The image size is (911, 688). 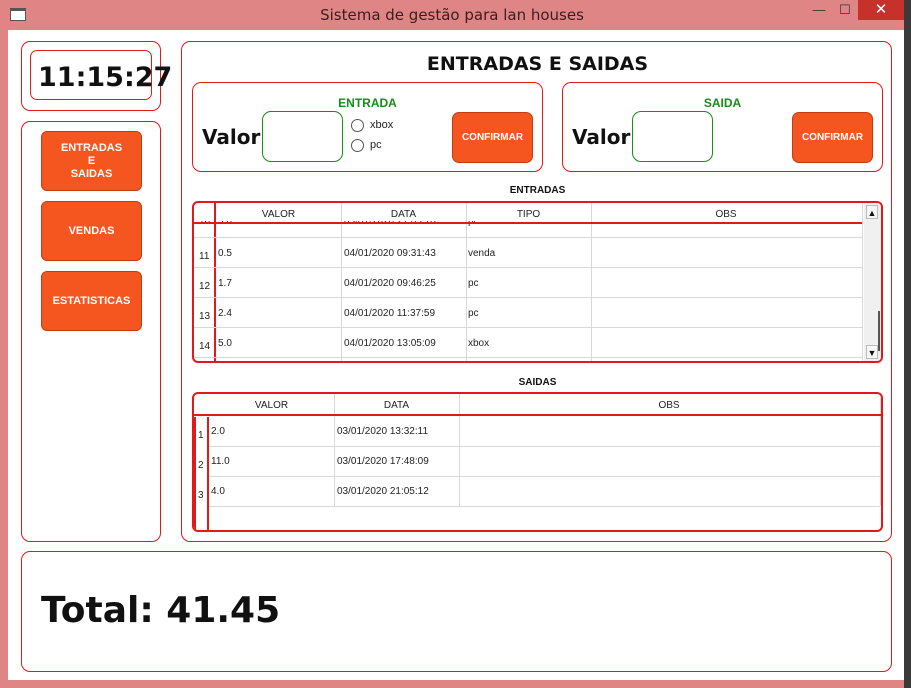 I want to click on entrada-panel: ENTRADA Valor xbox pc CONFIRMAR, so click(x=367, y=127).